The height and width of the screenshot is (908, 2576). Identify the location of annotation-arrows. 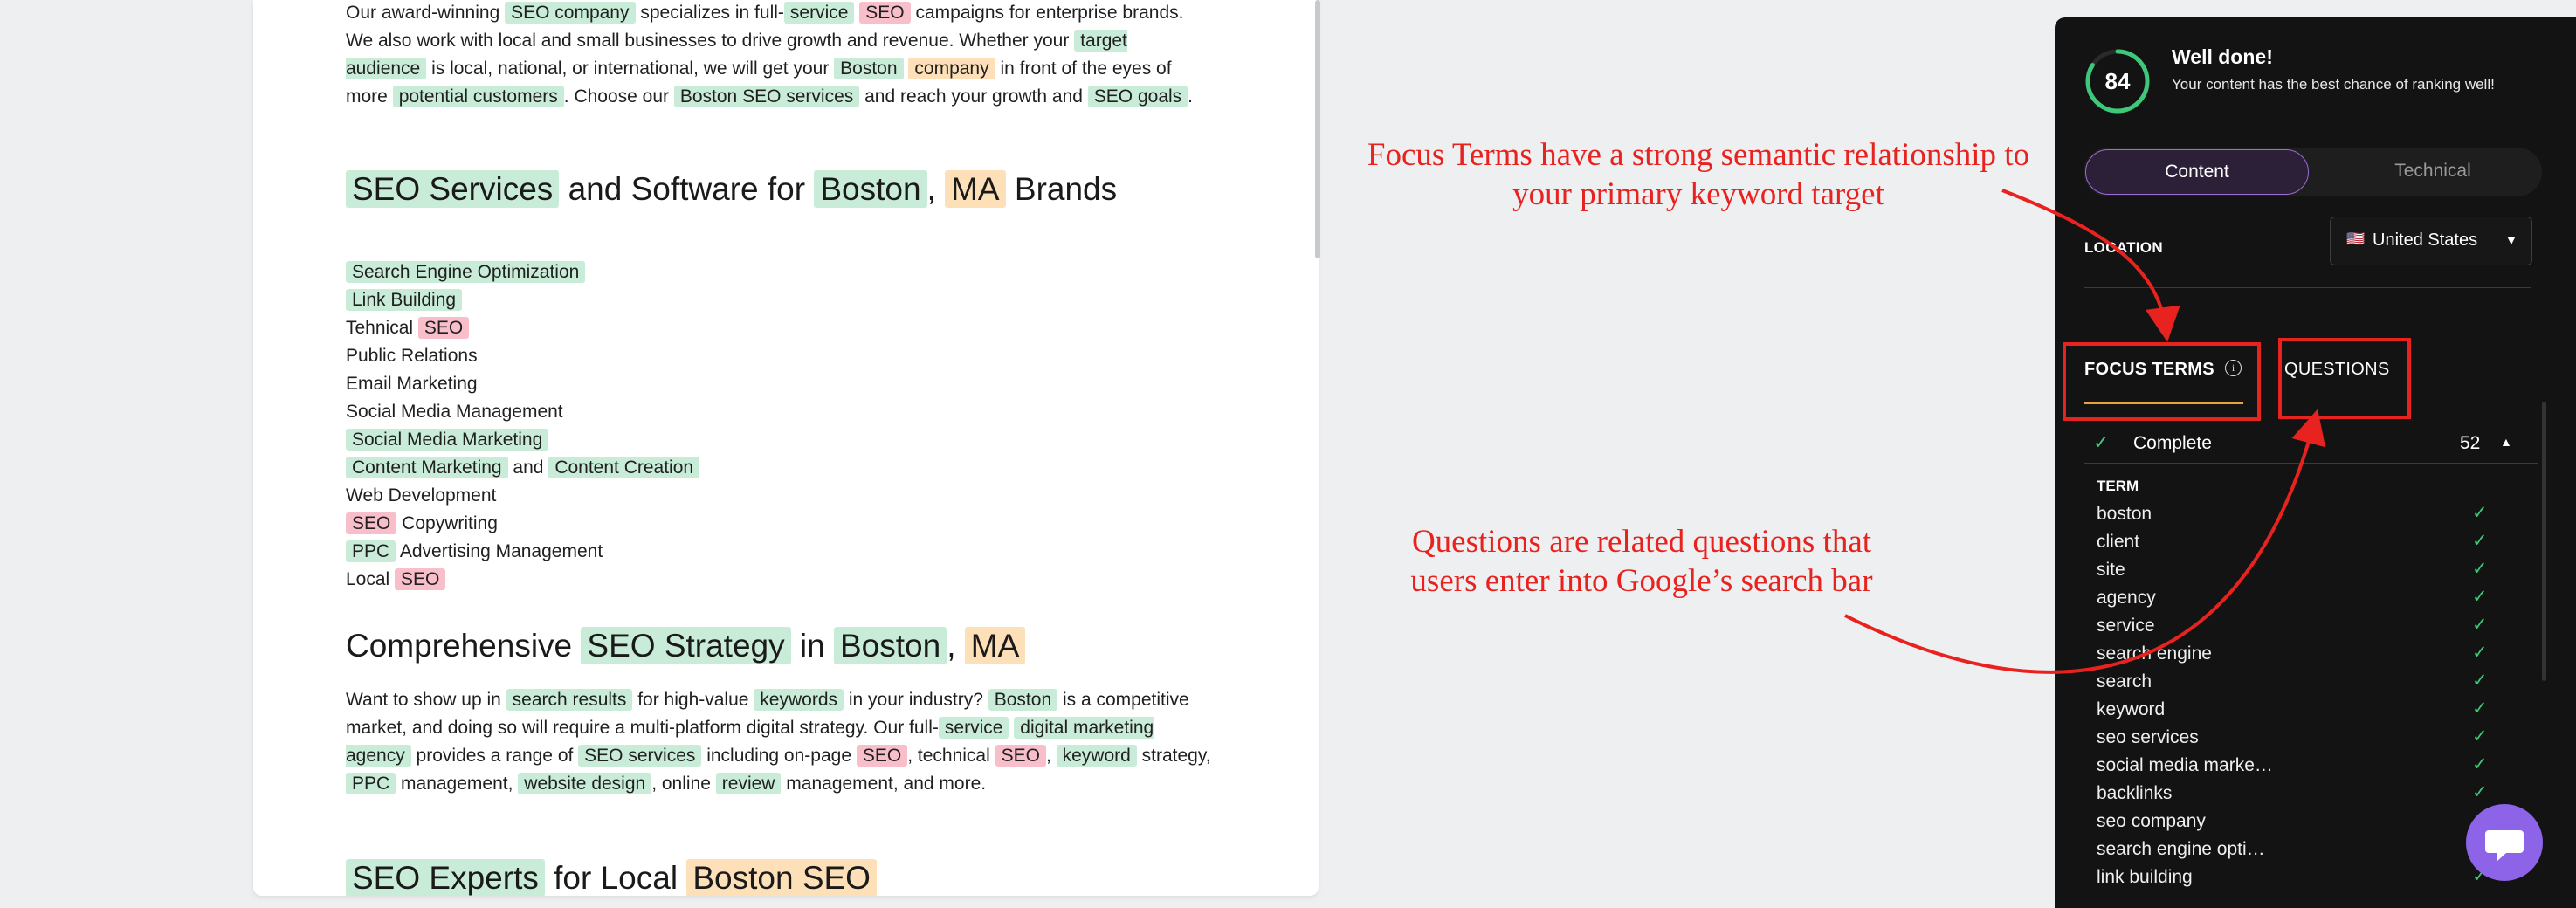
(2085, 431).